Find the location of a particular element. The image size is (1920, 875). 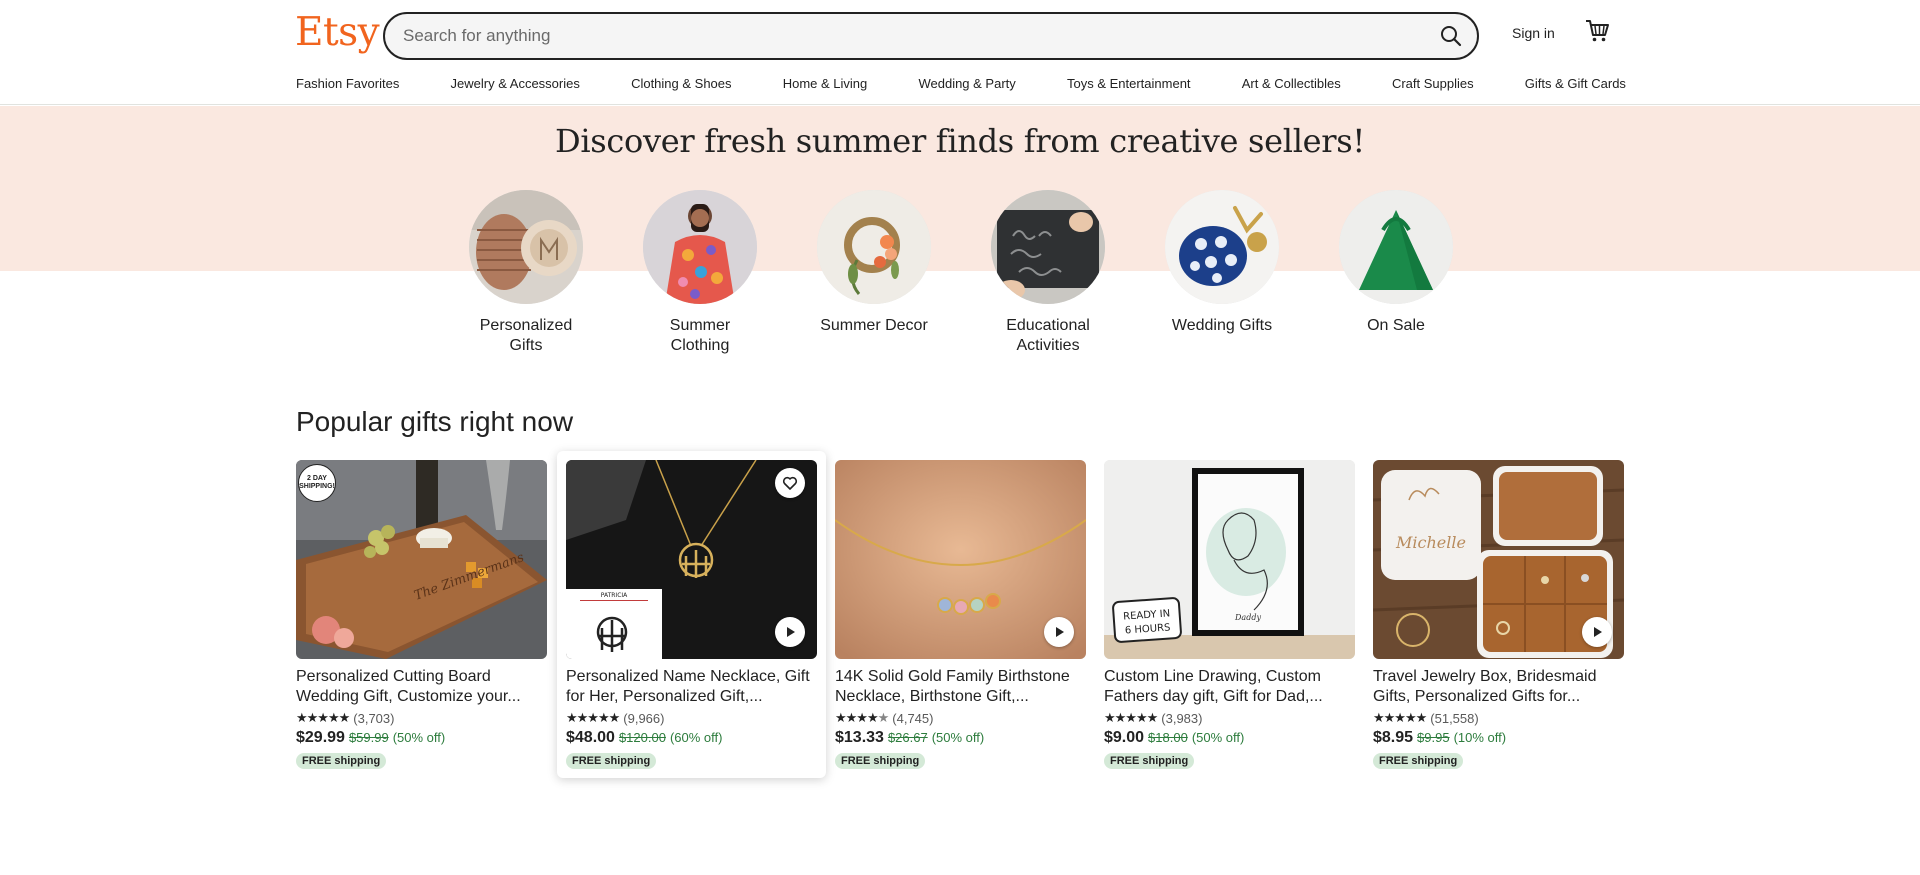

svg-text: Daddy is located at coordinates (1247, 617).